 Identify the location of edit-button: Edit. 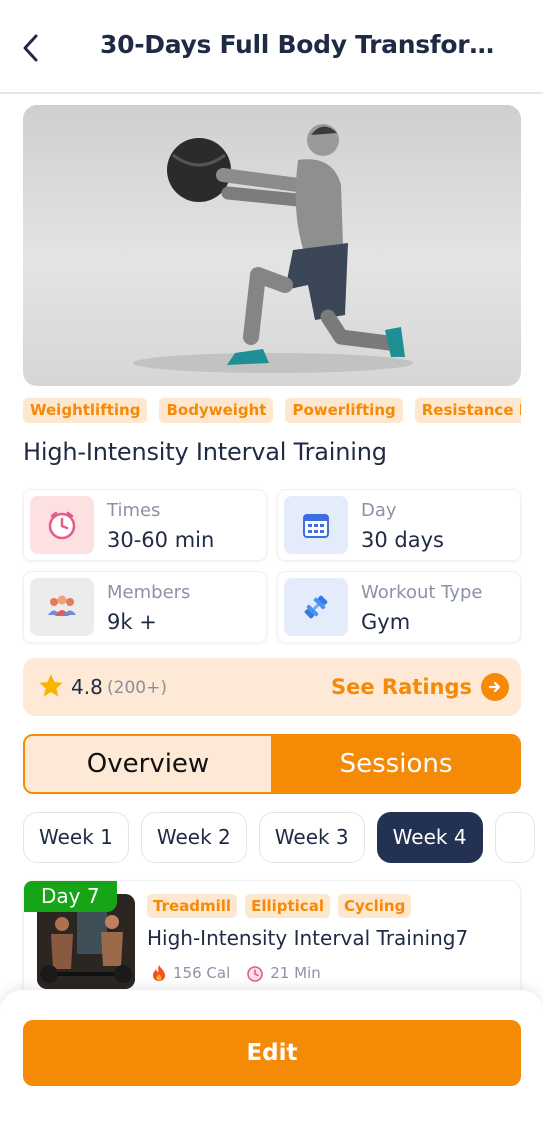
(272, 1053).